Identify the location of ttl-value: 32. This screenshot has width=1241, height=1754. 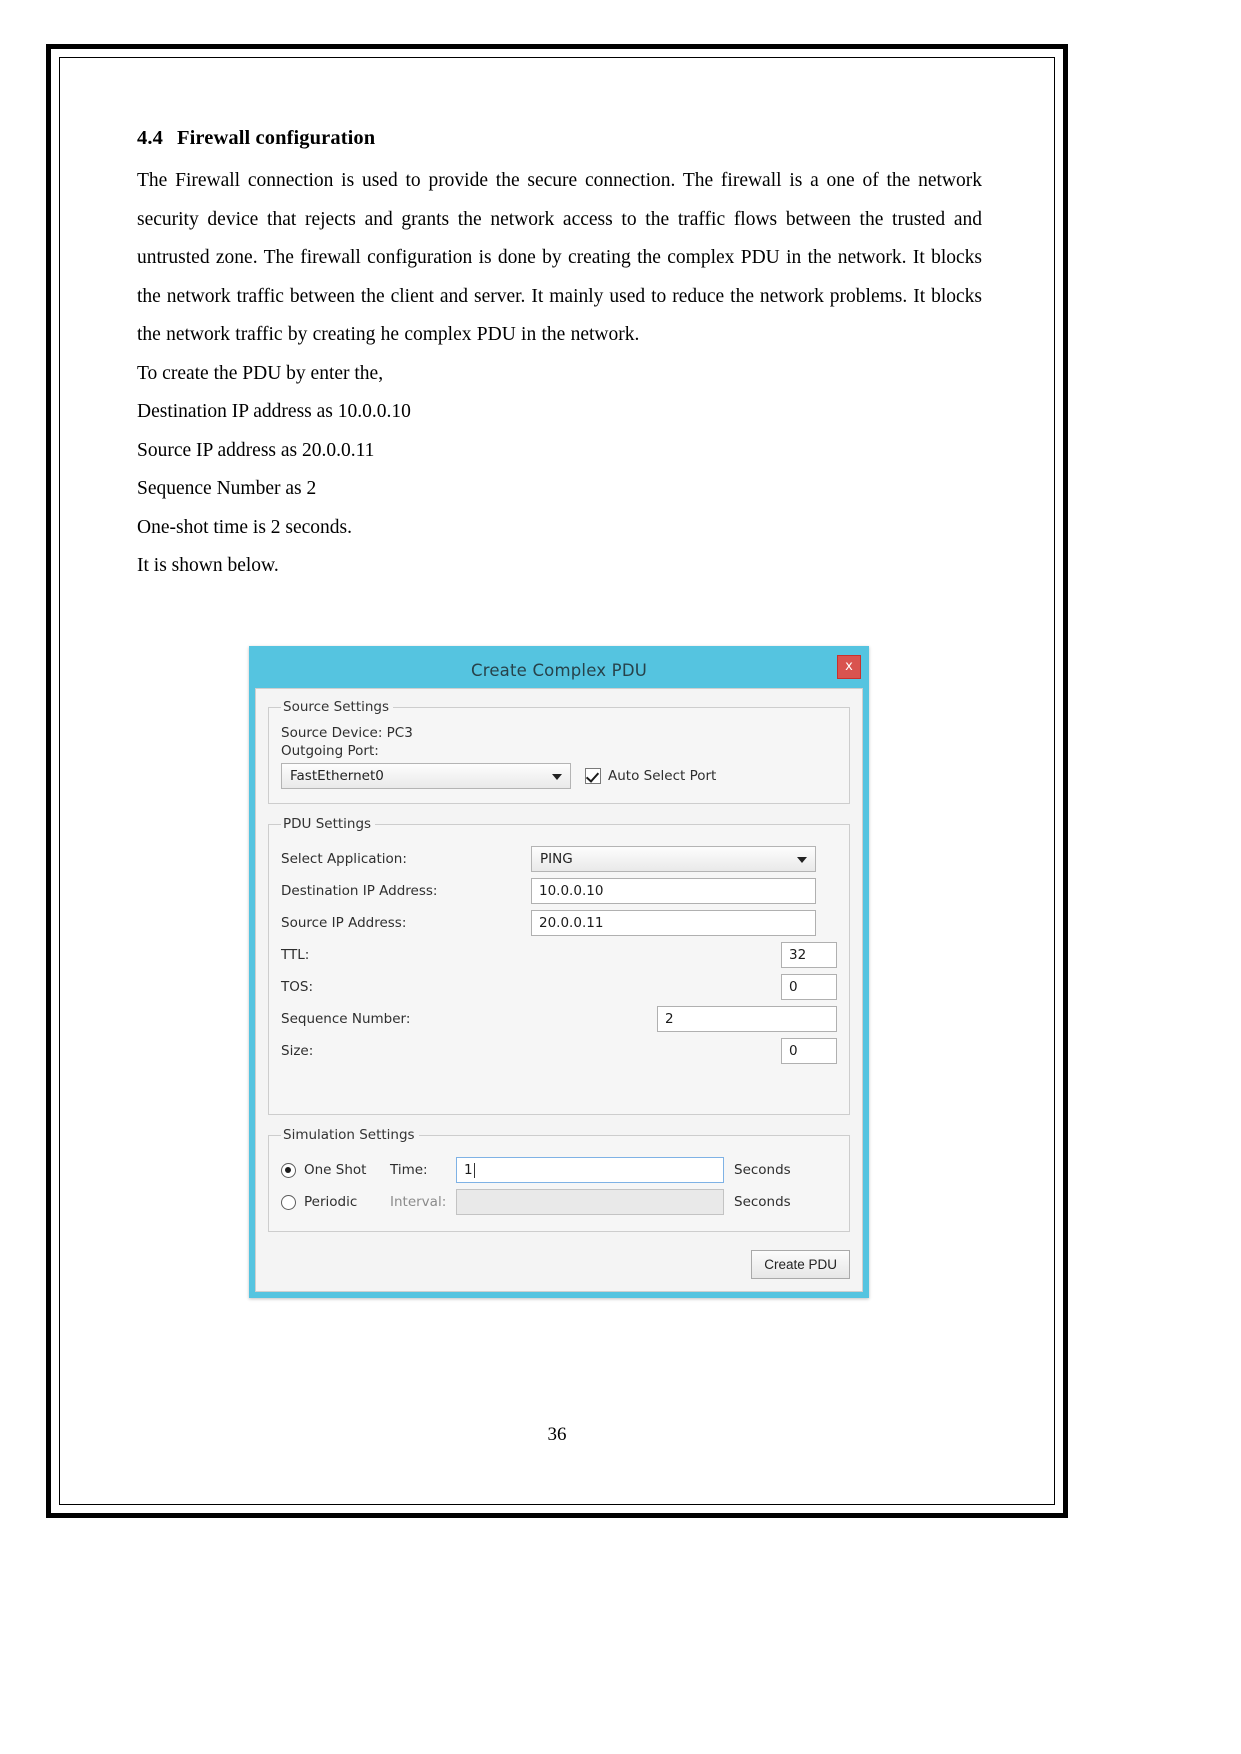
(798, 955).